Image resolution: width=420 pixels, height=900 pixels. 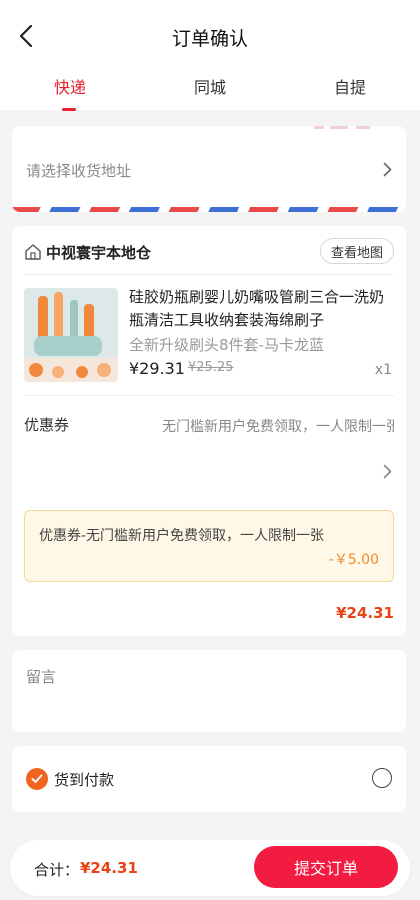 I want to click on product-image, so click(x=71, y=335).